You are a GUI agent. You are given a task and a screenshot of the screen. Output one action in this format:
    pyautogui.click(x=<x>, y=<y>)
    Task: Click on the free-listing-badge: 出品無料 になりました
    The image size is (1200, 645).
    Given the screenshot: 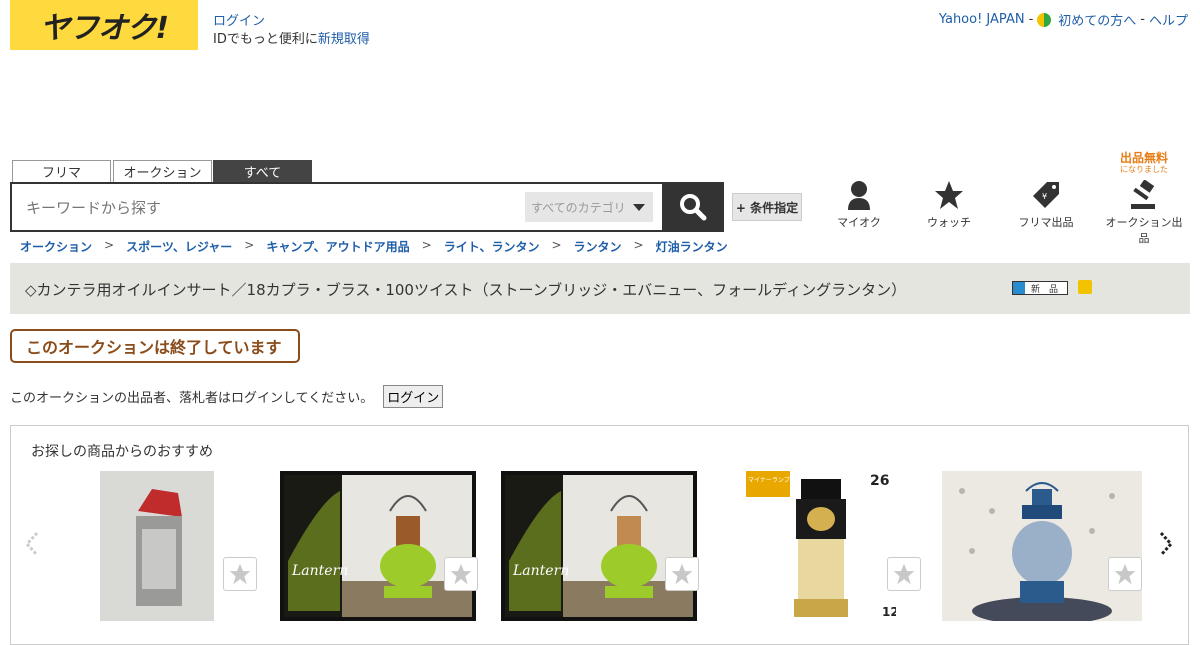 What is the action you would take?
    pyautogui.click(x=1144, y=164)
    